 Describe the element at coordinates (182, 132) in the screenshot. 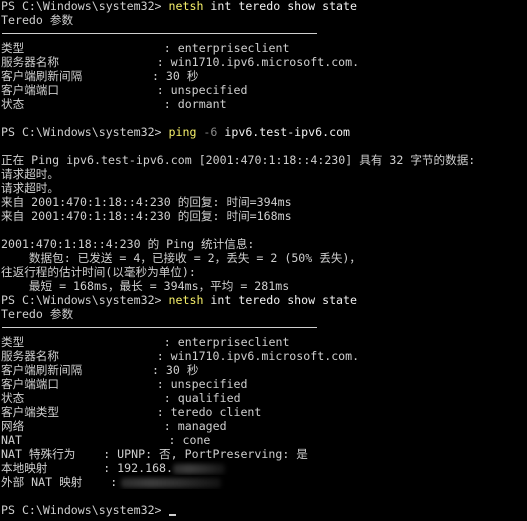

I see `command-keyword: ping` at that location.